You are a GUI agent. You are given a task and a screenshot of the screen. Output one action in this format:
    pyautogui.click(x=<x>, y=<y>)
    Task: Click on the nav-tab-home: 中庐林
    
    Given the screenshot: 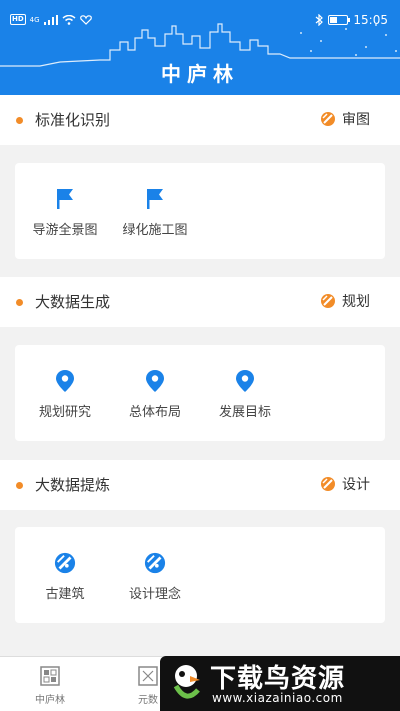 What is the action you would take?
    pyautogui.click(x=50, y=685)
    